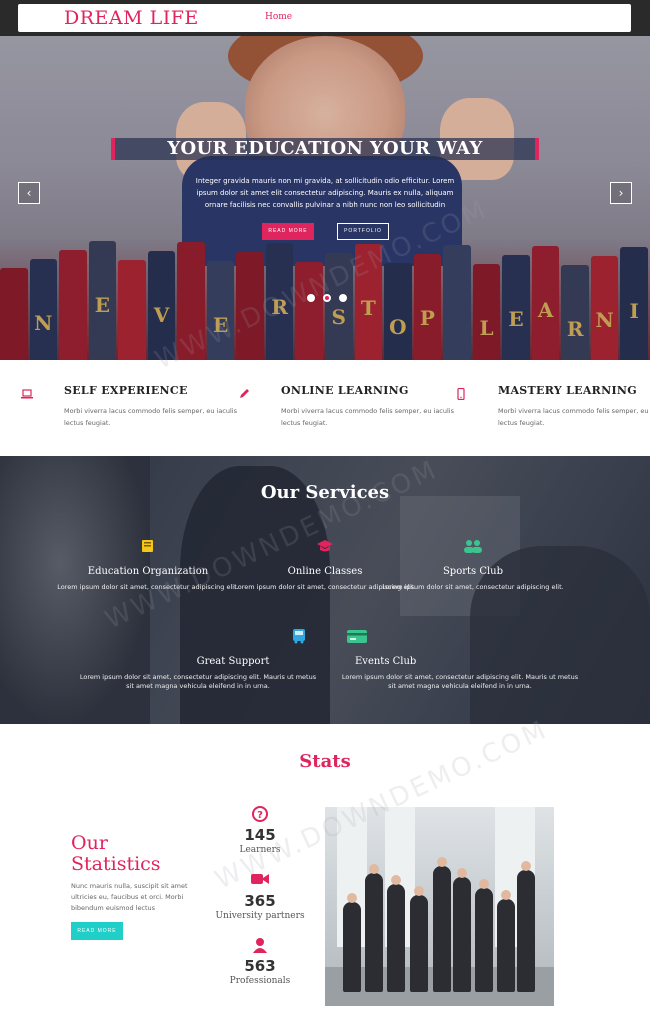 This screenshot has width=650, height=1030. Describe the element at coordinates (97, 931) in the screenshot. I see `stats-read-more-button: READ MORE` at that location.